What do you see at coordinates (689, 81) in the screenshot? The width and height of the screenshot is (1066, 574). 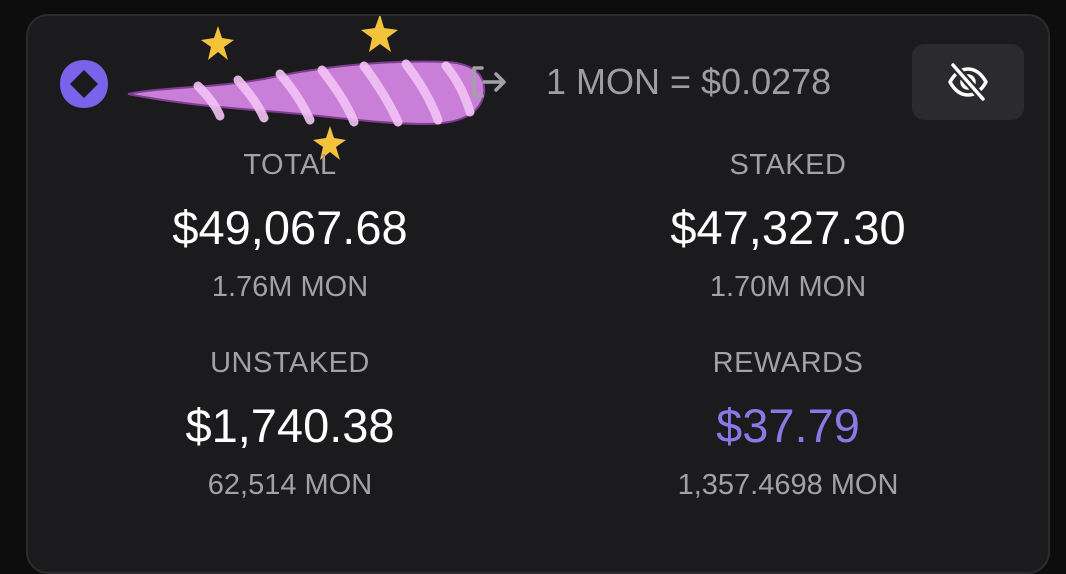 I see `mon-price-text: 1 MON = $0.0278` at bounding box center [689, 81].